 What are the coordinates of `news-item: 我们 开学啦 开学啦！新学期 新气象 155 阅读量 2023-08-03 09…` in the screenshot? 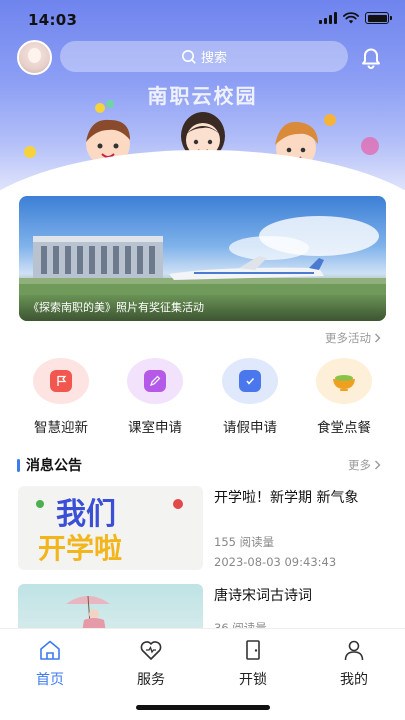 It's located at (203, 530).